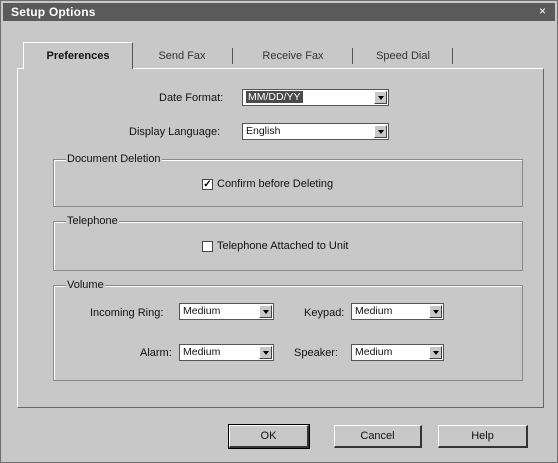  I want to click on volume-title: Volume, so click(85, 285).